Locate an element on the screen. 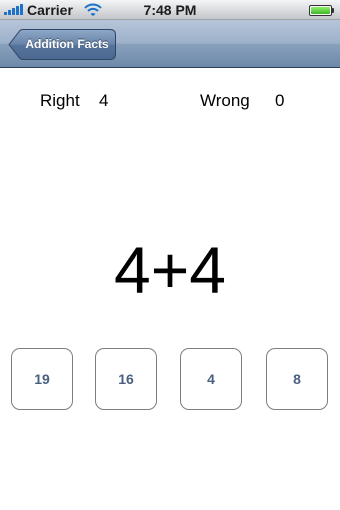 The width and height of the screenshot is (340, 510). navigation-bar: Addition Facts is located at coordinates (170, 44).